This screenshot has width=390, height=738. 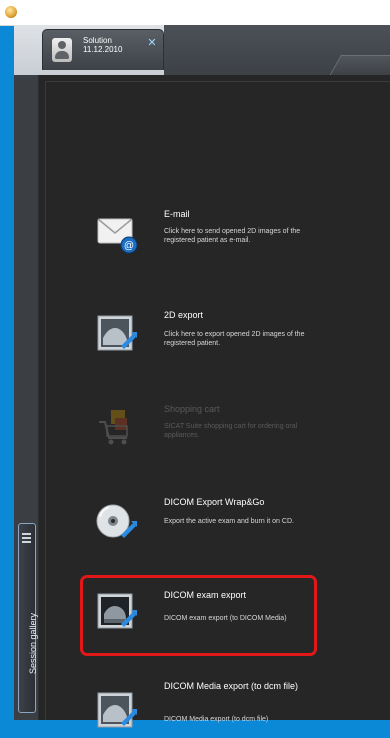 What do you see at coordinates (198, 615) in the screenshot?
I see `selection-highlight` at bounding box center [198, 615].